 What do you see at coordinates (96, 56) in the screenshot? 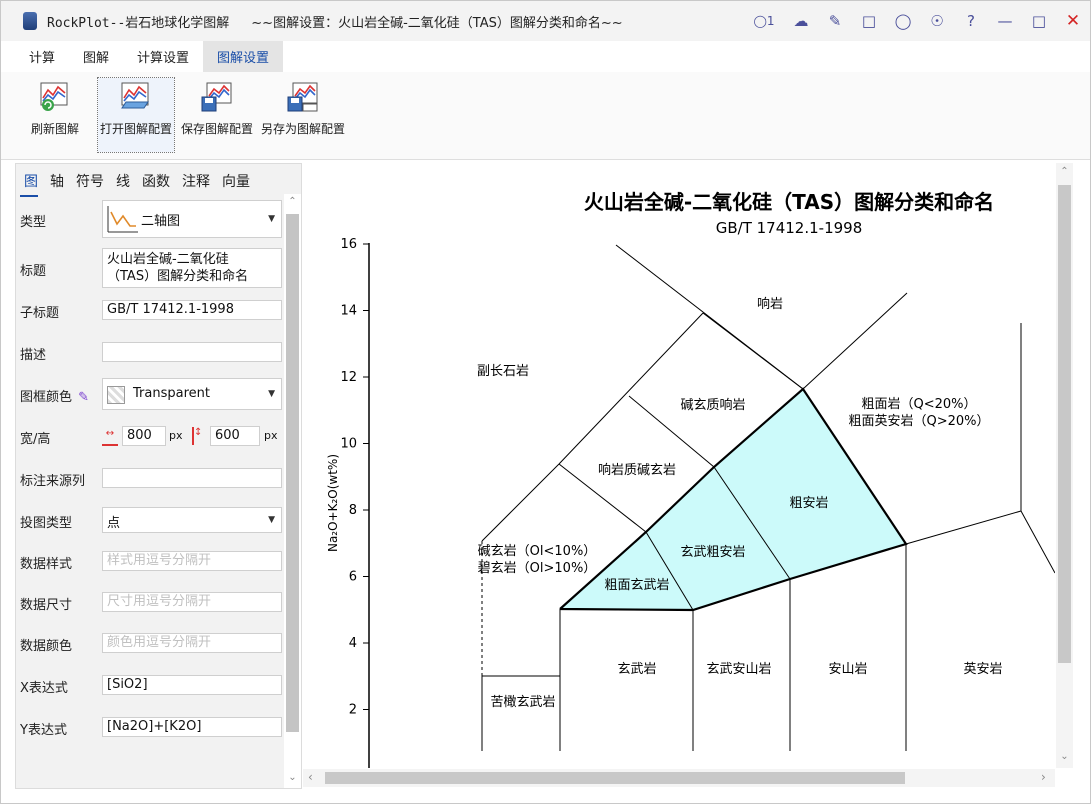
I see `tab-diagram: 图解` at bounding box center [96, 56].